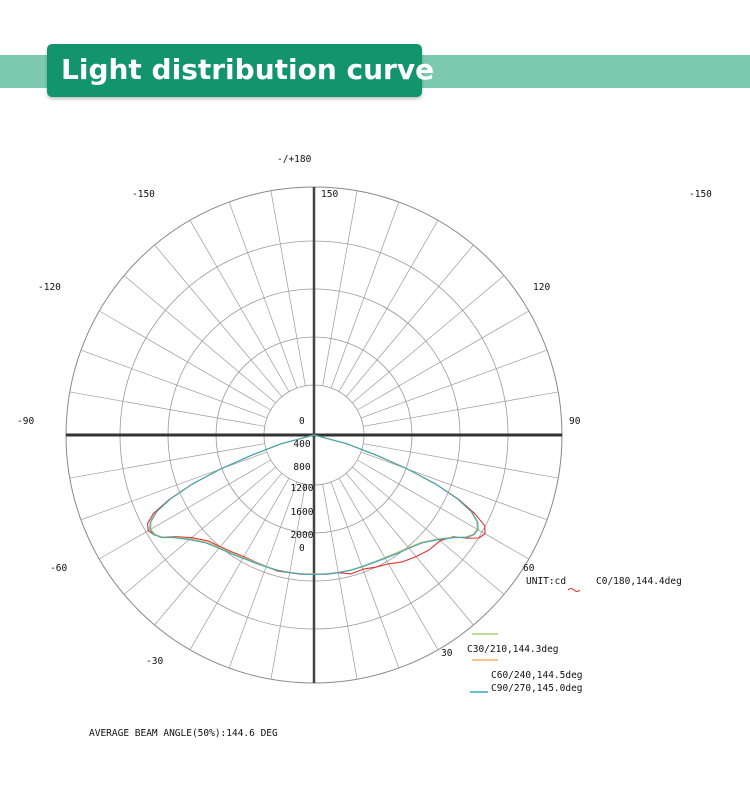  What do you see at coordinates (639, 581) in the screenshot?
I see `legend-entry: C0/180,144.4deg` at bounding box center [639, 581].